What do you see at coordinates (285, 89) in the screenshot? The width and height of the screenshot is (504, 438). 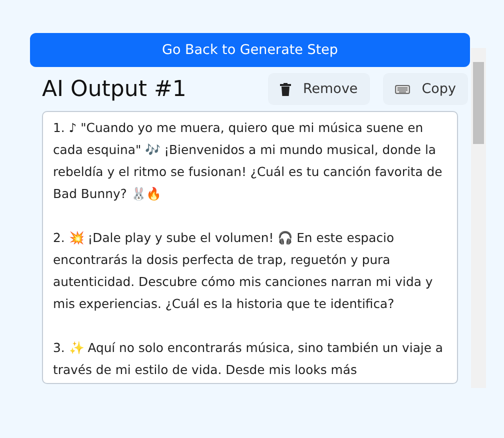 I see `trash-icon` at bounding box center [285, 89].